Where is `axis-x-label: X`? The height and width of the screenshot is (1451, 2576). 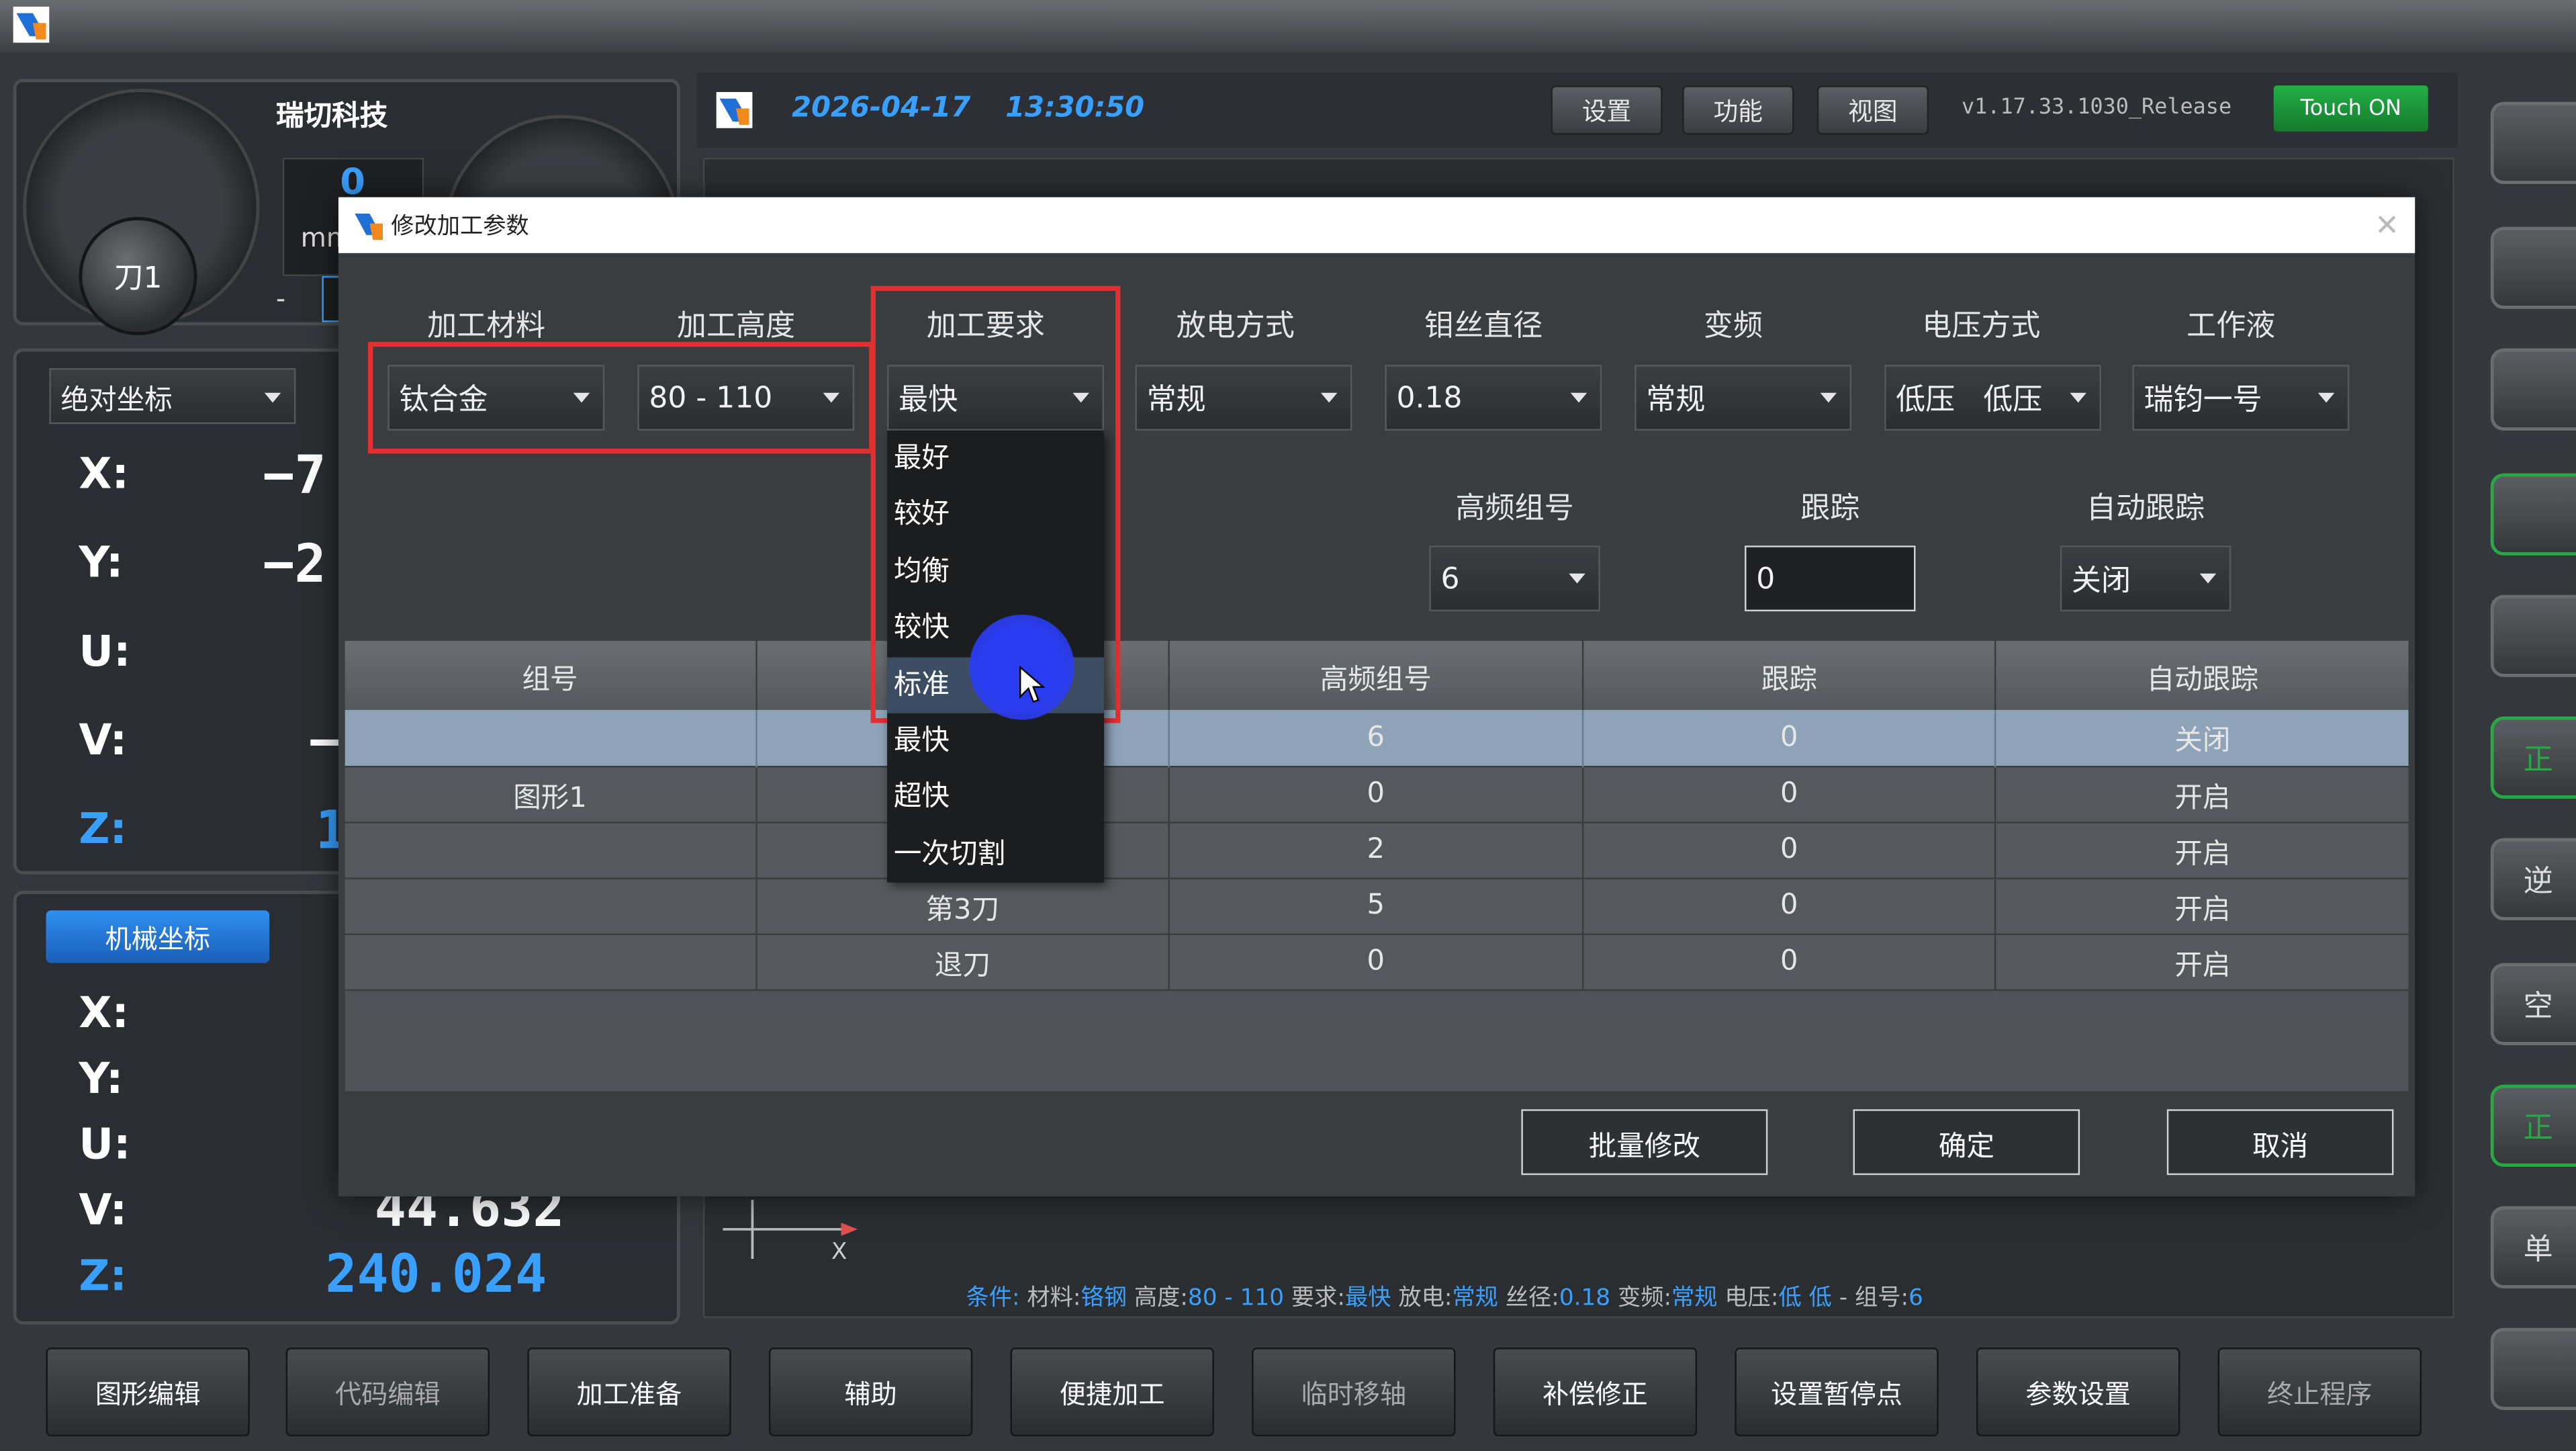
axis-x-label: X is located at coordinates (839, 1252).